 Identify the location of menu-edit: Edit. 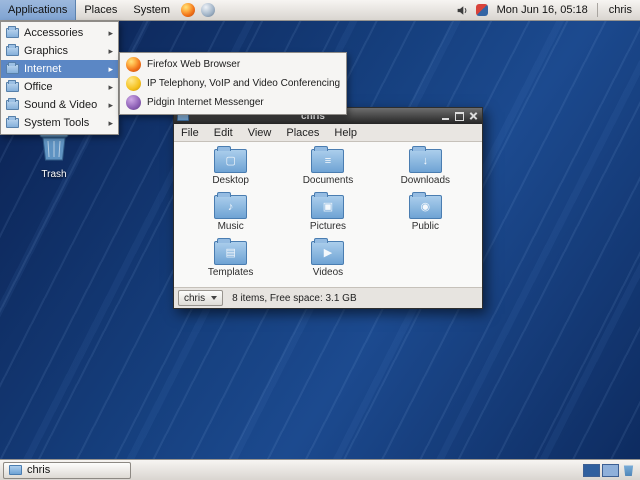
(223, 133).